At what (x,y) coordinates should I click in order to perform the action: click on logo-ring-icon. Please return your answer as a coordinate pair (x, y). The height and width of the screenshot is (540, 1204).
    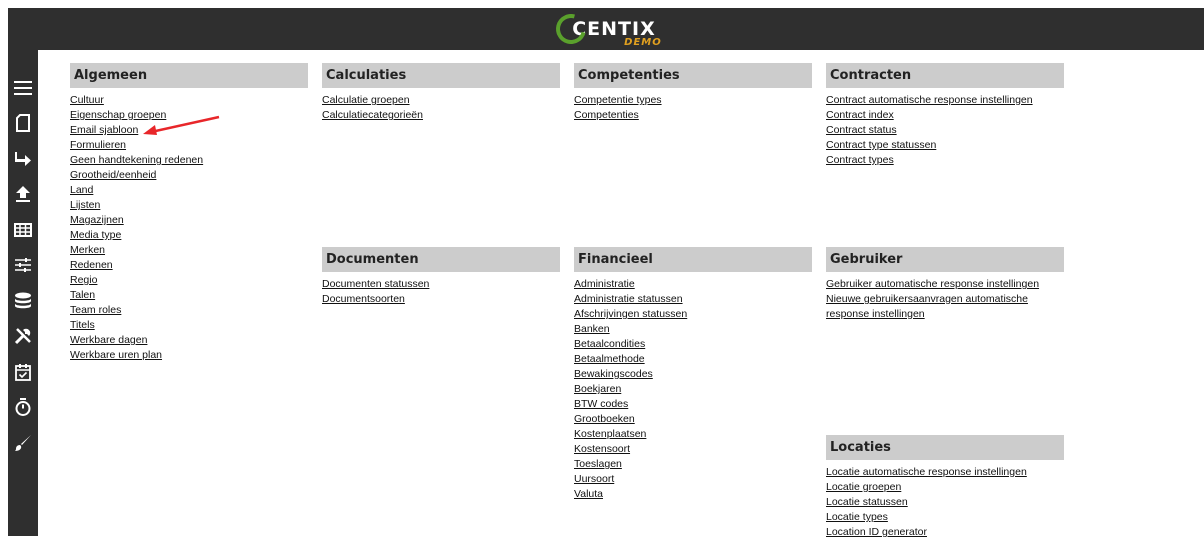
    Looking at the image, I should click on (571, 29).